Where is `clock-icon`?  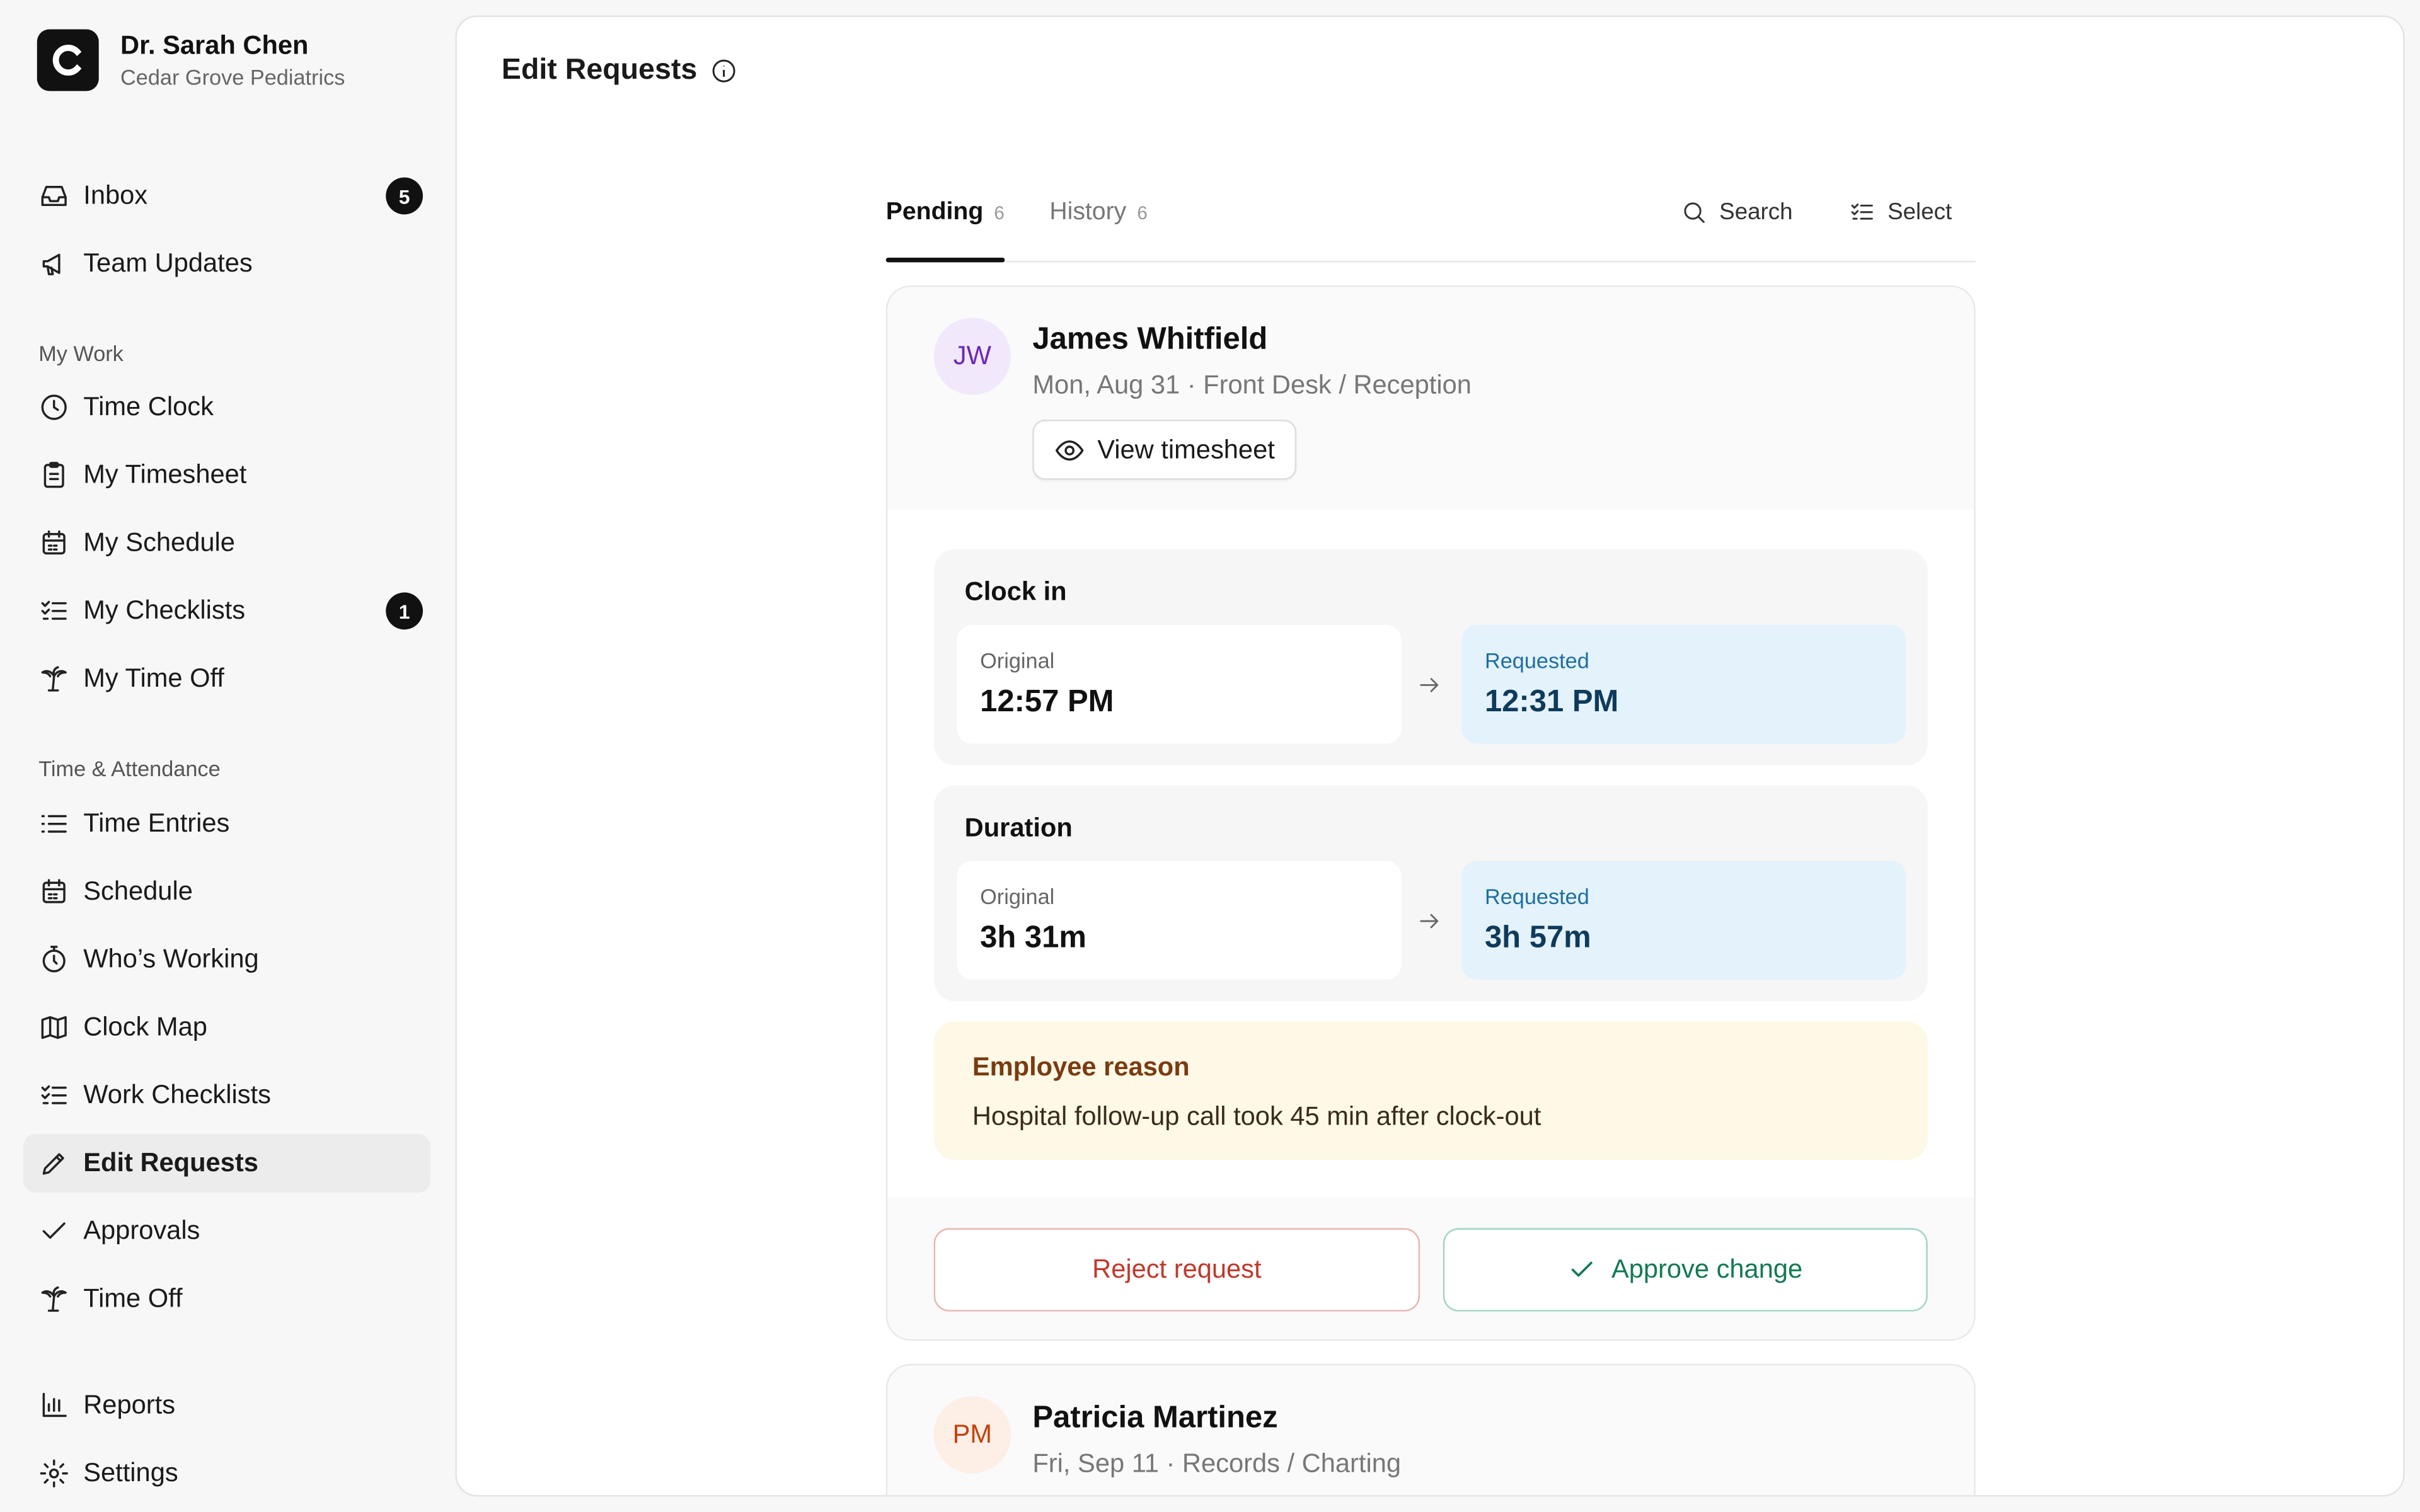
clock-icon is located at coordinates (54, 407).